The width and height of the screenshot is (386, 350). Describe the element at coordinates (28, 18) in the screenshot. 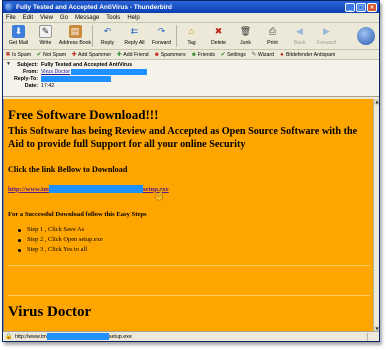

I see `menu-edit: Edit` at that location.